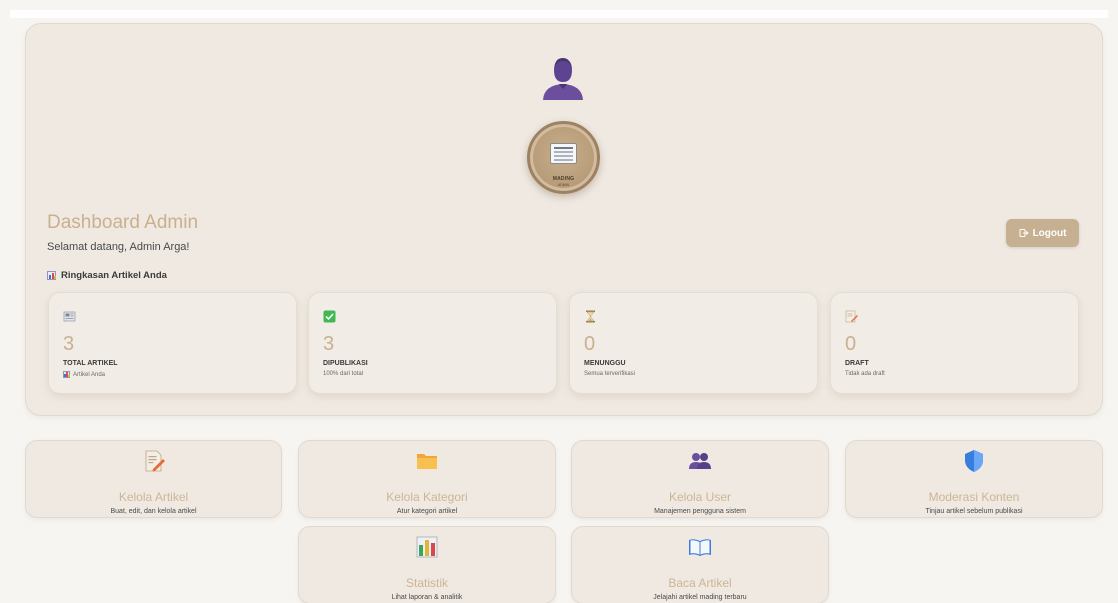 The height and width of the screenshot is (603, 1118). I want to click on summary-title: Ringkasan Artikel Anda, so click(114, 275).